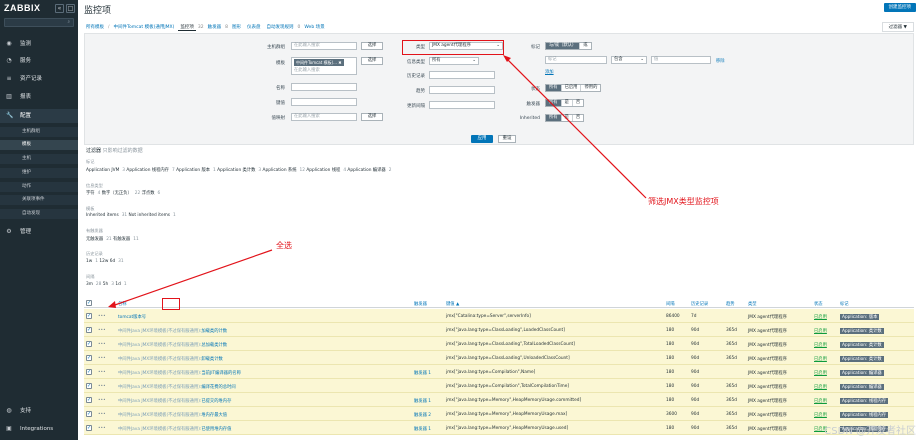 This screenshot has height=440, width=920. What do you see at coordinates (112, 304) in the screenshot?
I see `select-all-arrowhead` at bounding box center [112, 304].